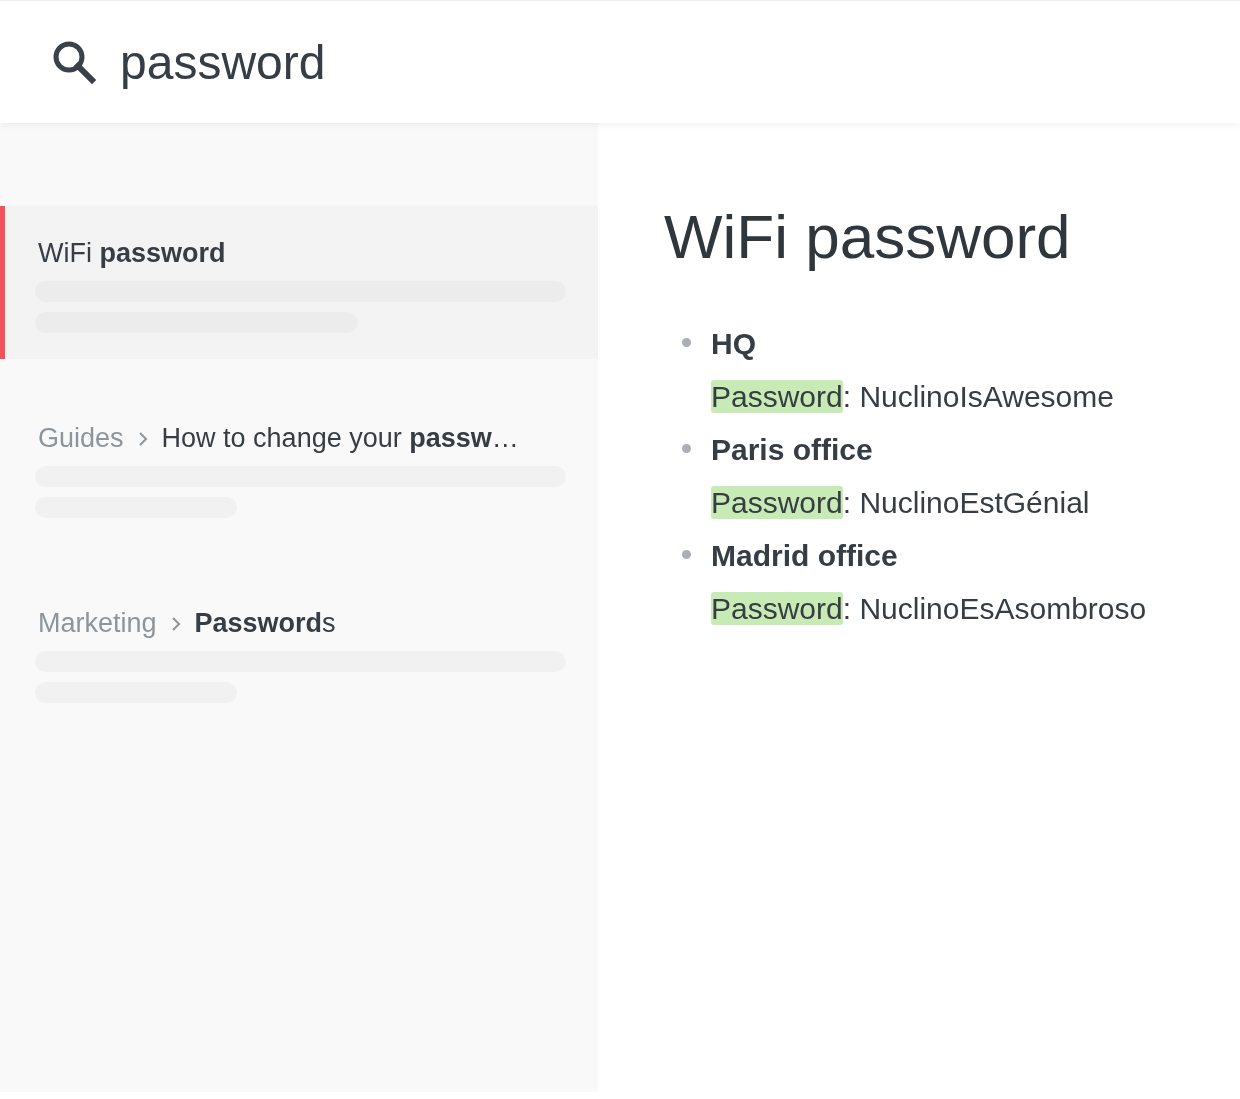 The height and width of the screenshot is (1099, 1240). I want to click on search-result: WiFi password, so click(299, 282).